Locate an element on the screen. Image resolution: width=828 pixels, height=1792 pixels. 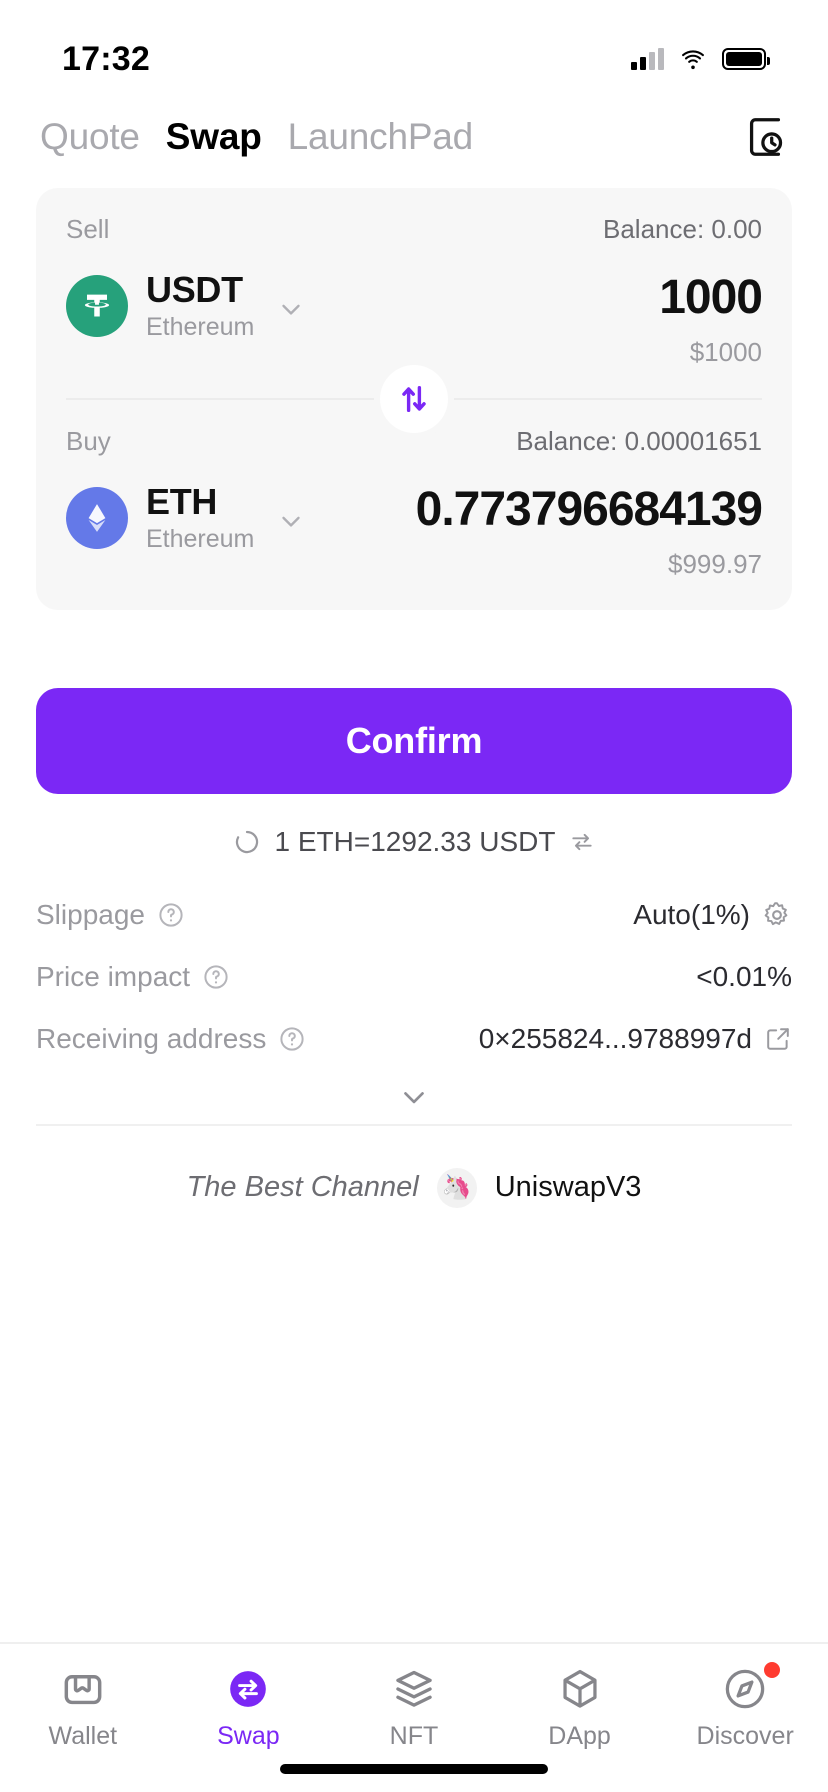
exchange-rate-row: 1 ETH=1292.33 USDT is located at coordinates (414, 842).